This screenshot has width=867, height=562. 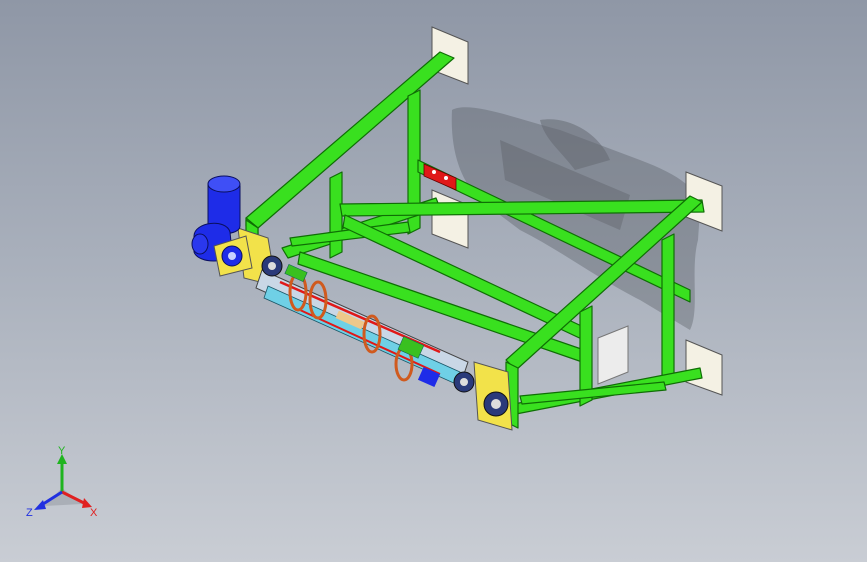 I want to click on y-axis-label: Y, so click(x=62, y=451).